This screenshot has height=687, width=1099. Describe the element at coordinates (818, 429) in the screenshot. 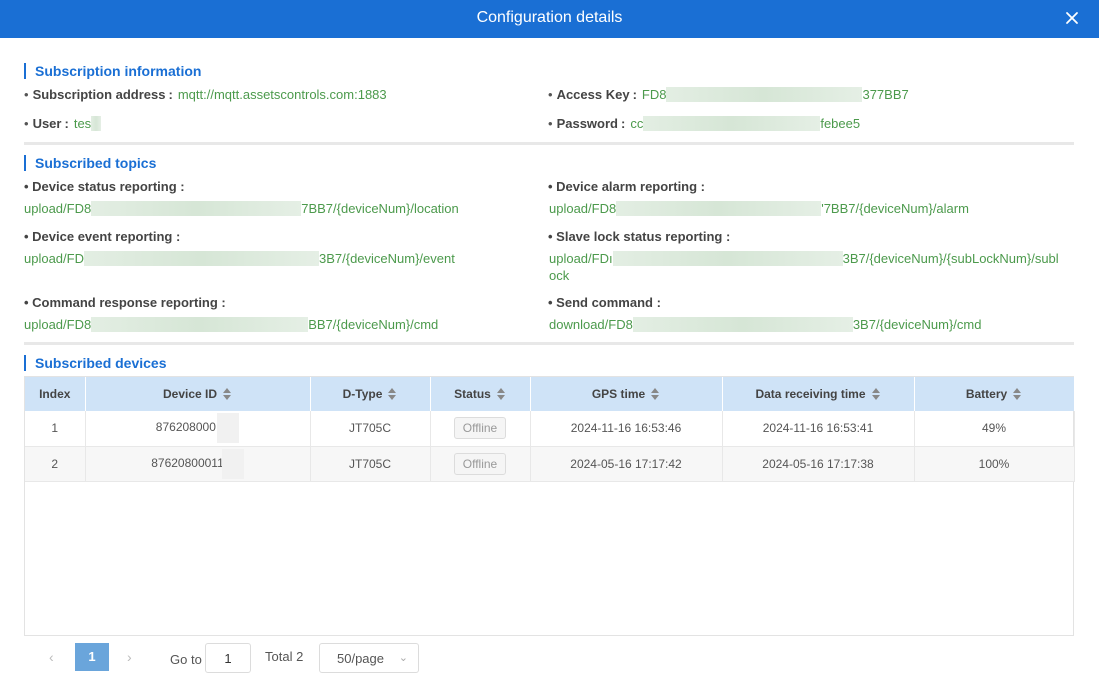

I see `cell-data-time: 2024-11-16 16:53:41` at that location.